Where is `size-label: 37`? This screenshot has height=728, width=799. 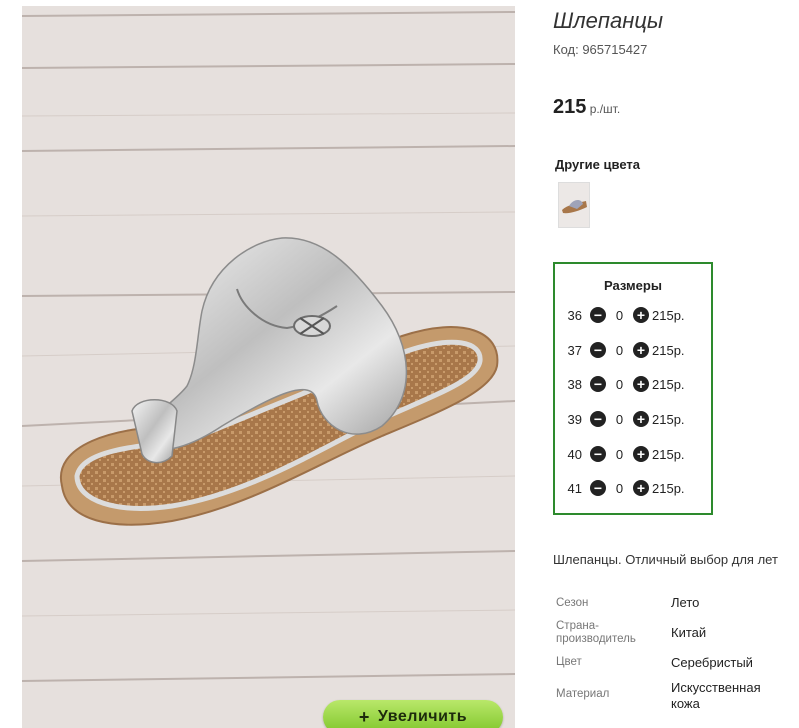 size-label: 37 is located at coordinates (574, 350).